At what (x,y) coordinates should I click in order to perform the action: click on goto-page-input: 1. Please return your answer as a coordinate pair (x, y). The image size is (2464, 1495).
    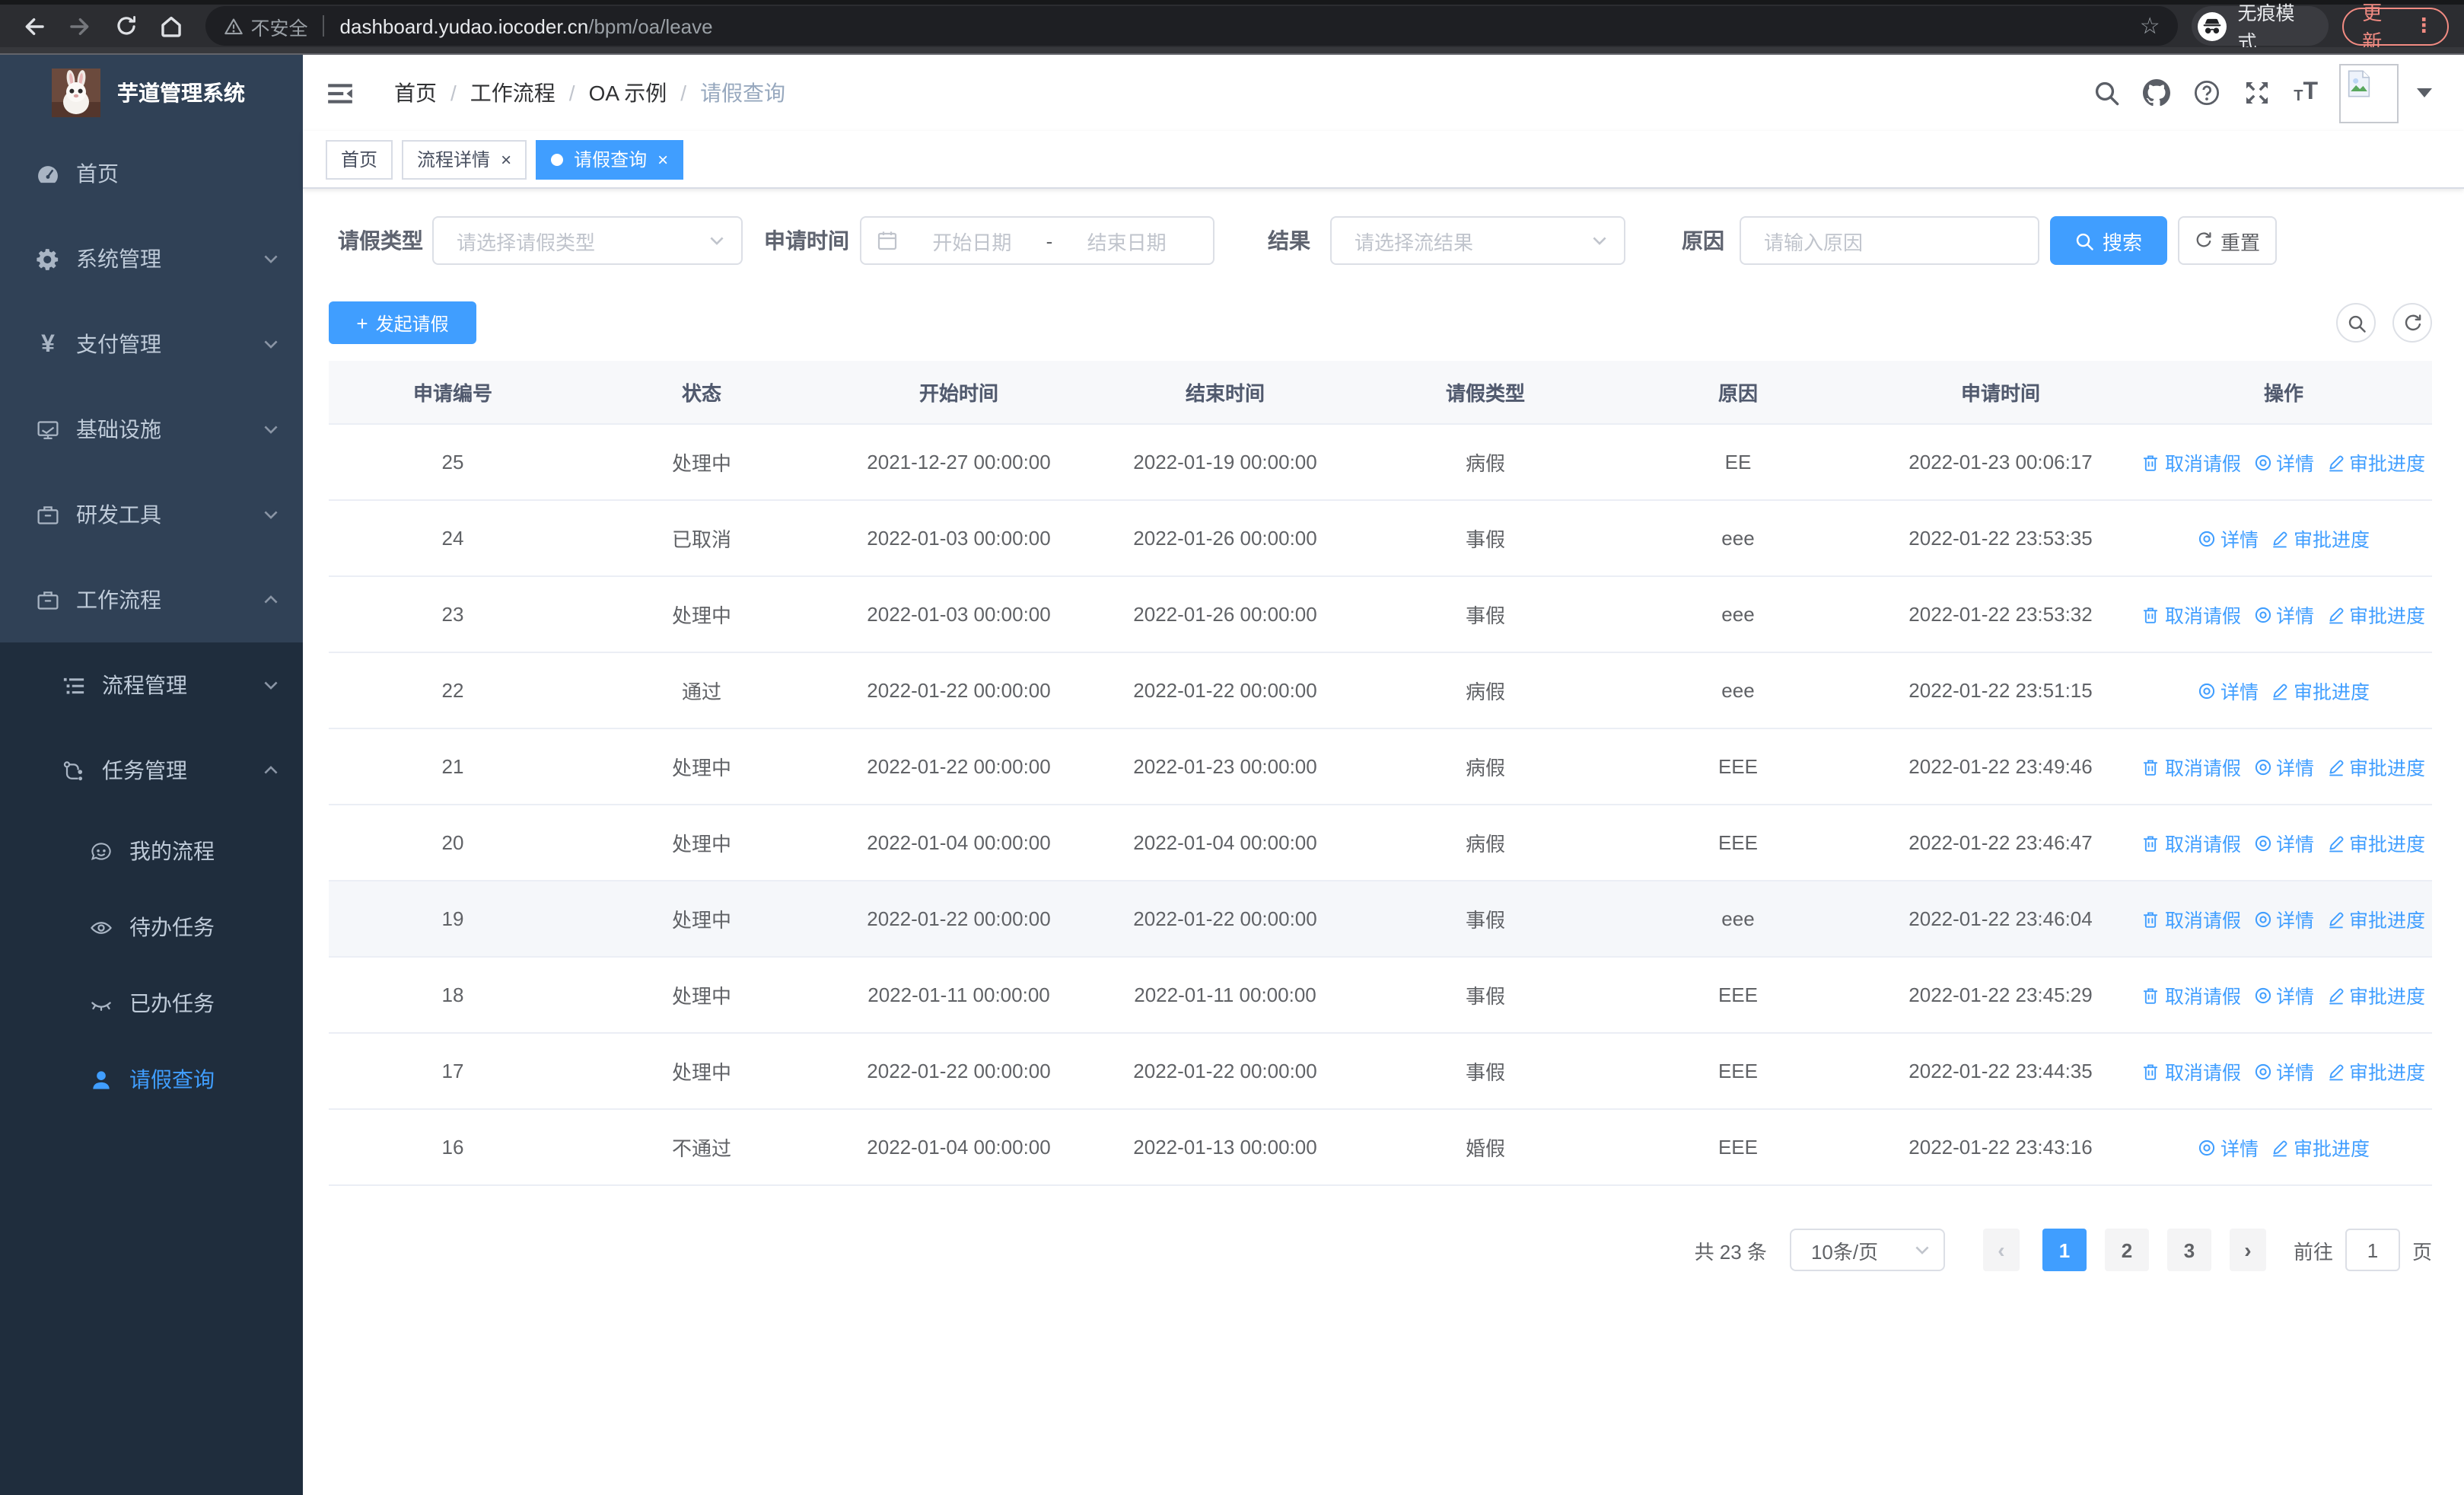
    Looking at the image, I should click on (2372, 1250).